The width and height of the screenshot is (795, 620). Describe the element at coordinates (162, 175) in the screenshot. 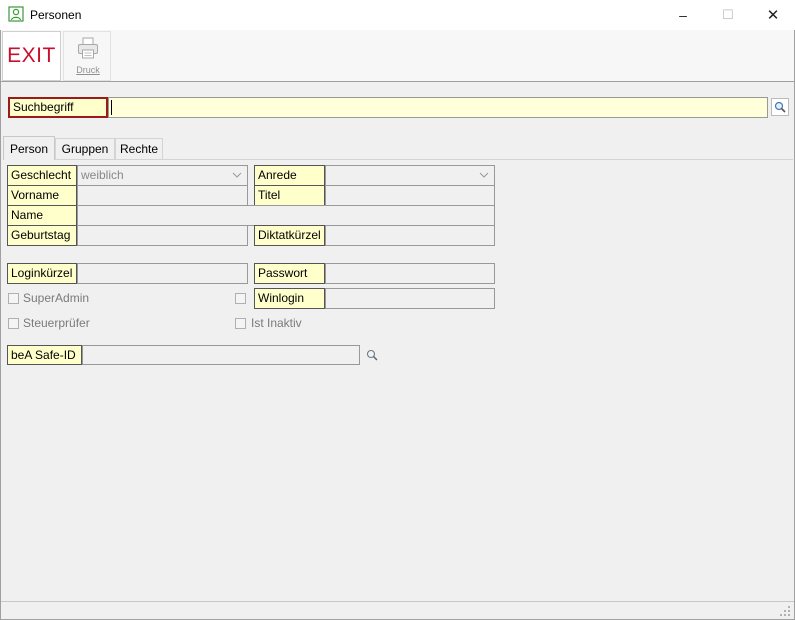

I see `geschlecht-select: weiblich` at that location.